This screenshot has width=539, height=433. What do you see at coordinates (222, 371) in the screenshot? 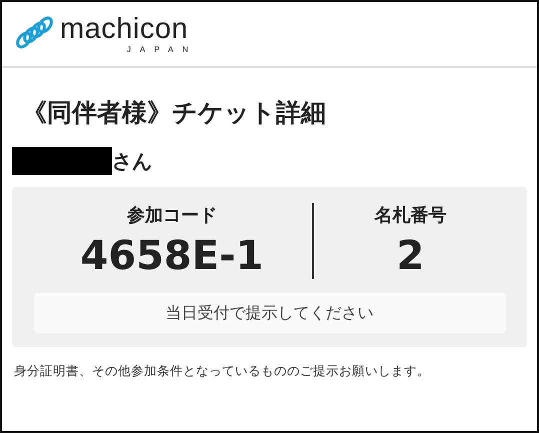
I see `footnote-text: 身分証明書、その他参加条件となっているもののご提示お願いします。` at bounding box center [222, 371].